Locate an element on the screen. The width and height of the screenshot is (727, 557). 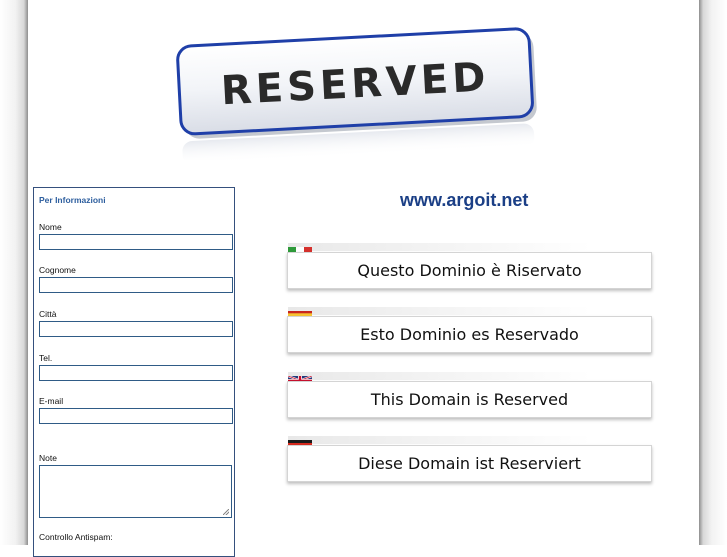
reserved-logo: RESERVED is located at coordinates (362, 90).